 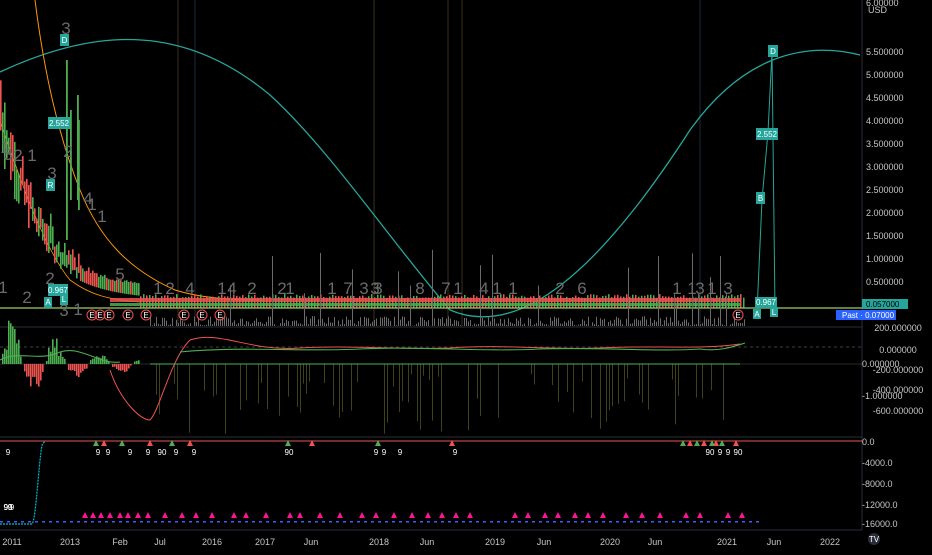 What do you see at coordinates (767, 134) in the screenshot?
I see `tag-2552-right: 2.552` at bounding box center [767, 134].